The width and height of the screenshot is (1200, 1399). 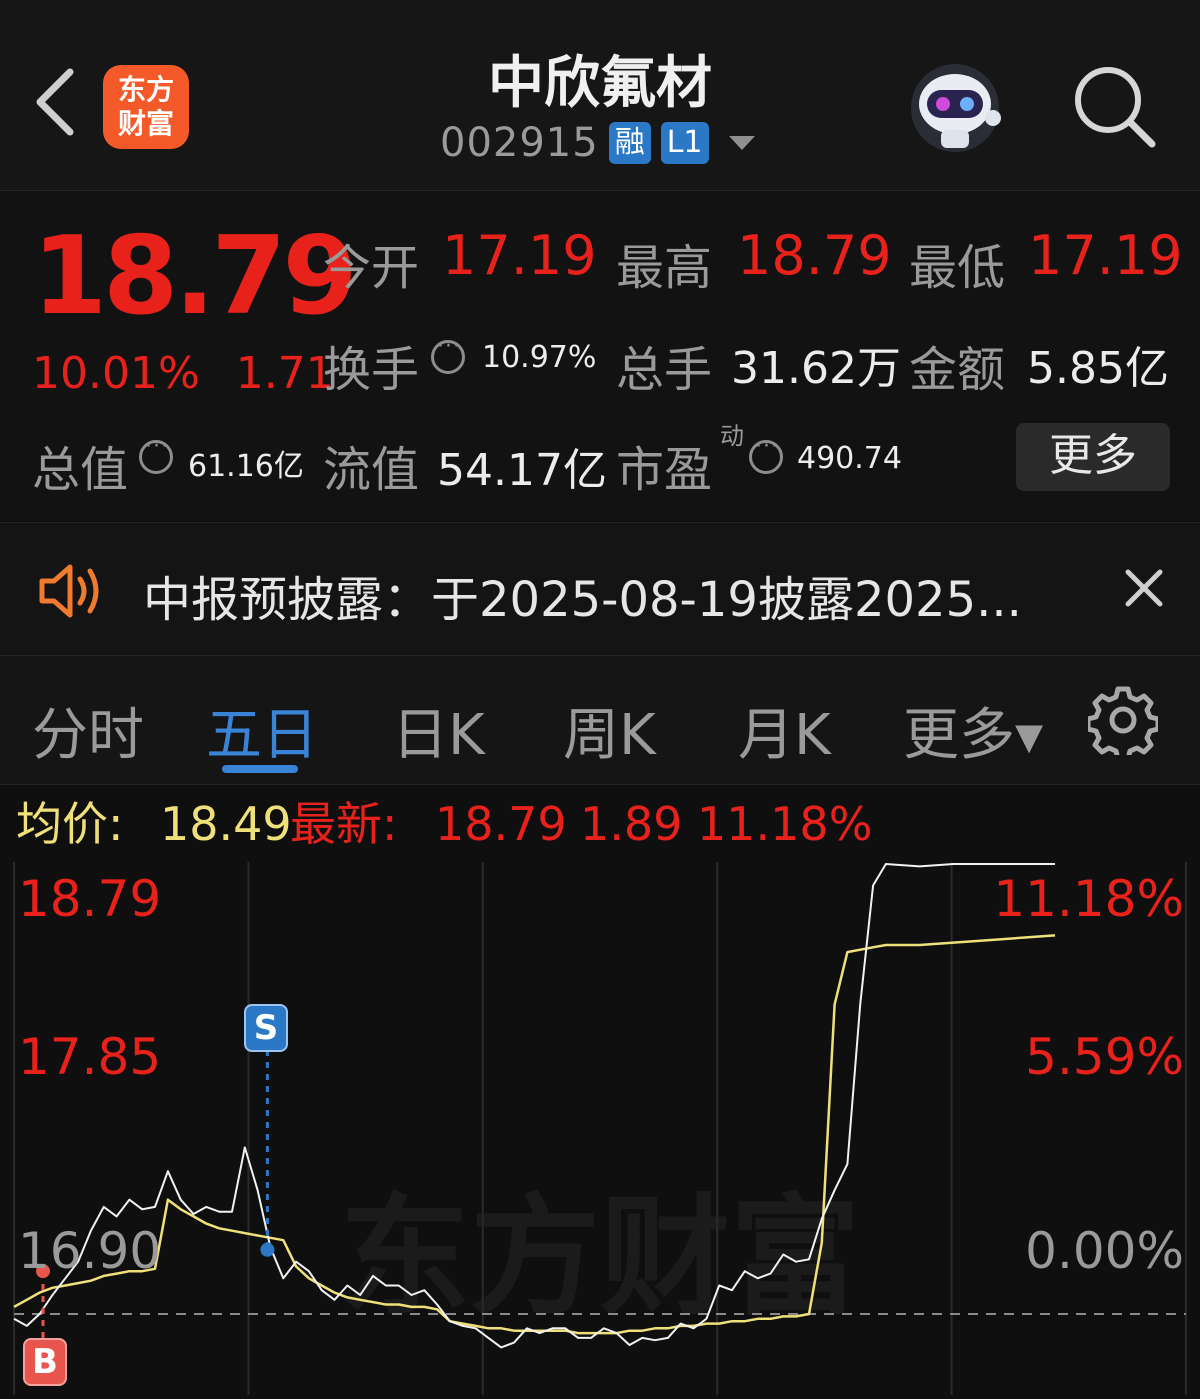 I want to click on float-cap-value: 54.17亿, so click(x=522, y=470).